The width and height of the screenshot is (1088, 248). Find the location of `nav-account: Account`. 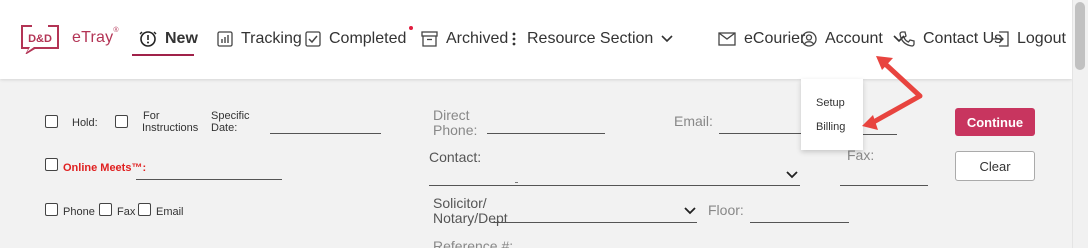

nav-account: Account is located at coordinates (853, 39).